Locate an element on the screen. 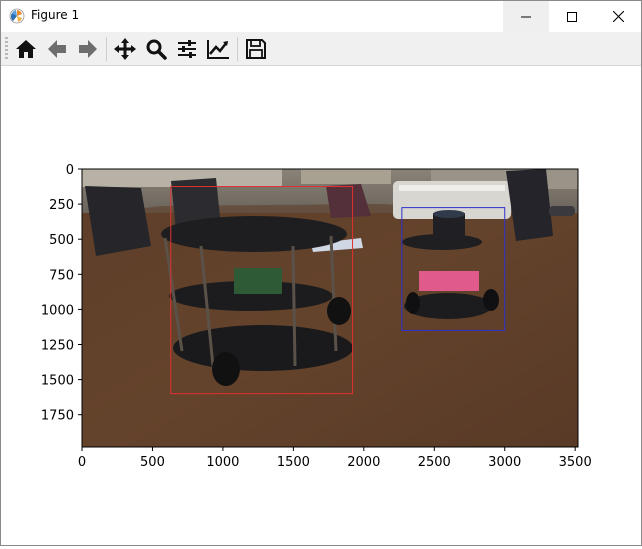  x-tick-label: 0 is located at coordinates (82, 462).